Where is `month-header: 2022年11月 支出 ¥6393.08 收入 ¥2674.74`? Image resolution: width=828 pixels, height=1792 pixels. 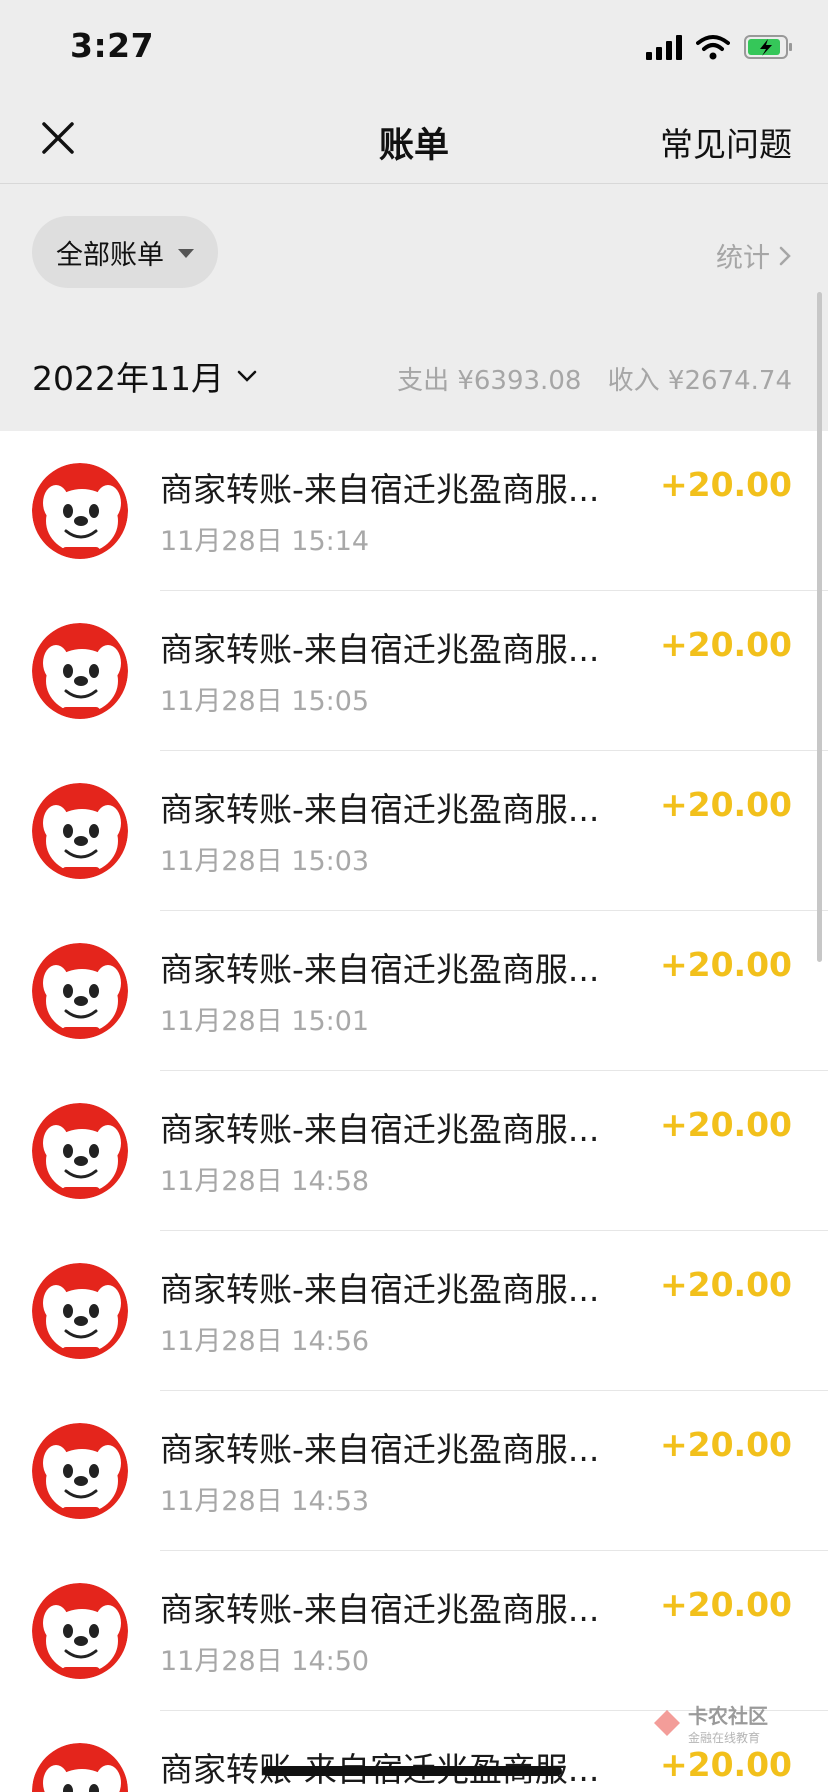 month-header: 2022年11月 支出 ¥6393.08 收入 ¥2674.74 is located at coordinates (414, 375).